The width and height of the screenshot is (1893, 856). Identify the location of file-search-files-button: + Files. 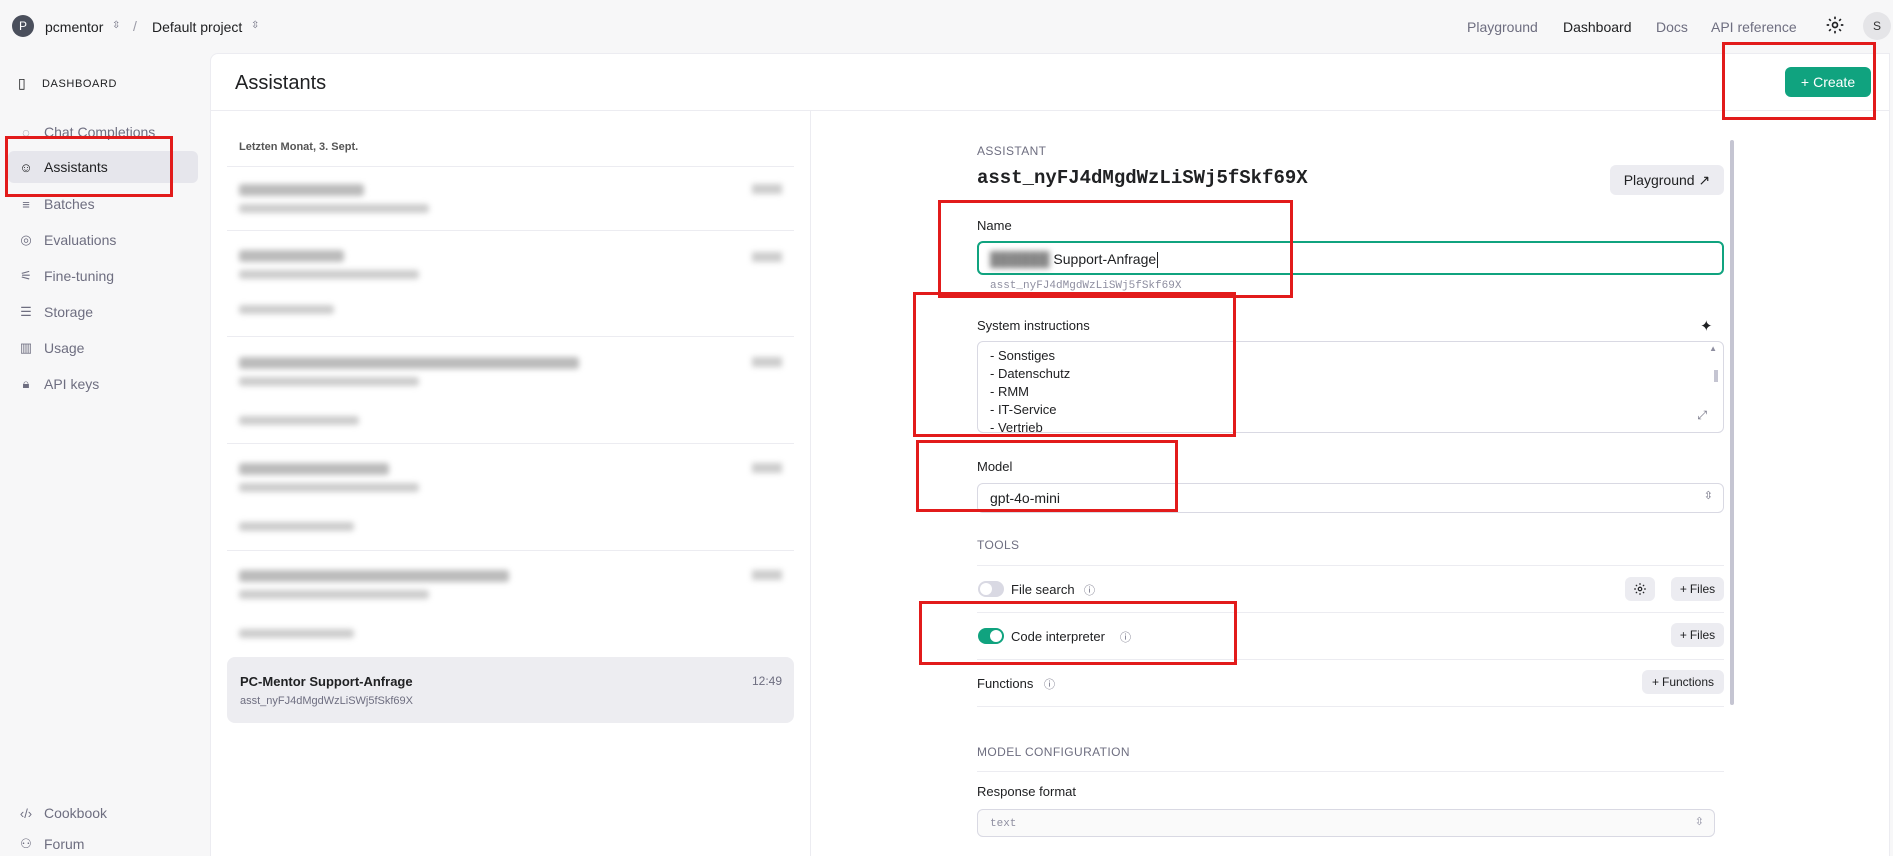
(1697, 589).